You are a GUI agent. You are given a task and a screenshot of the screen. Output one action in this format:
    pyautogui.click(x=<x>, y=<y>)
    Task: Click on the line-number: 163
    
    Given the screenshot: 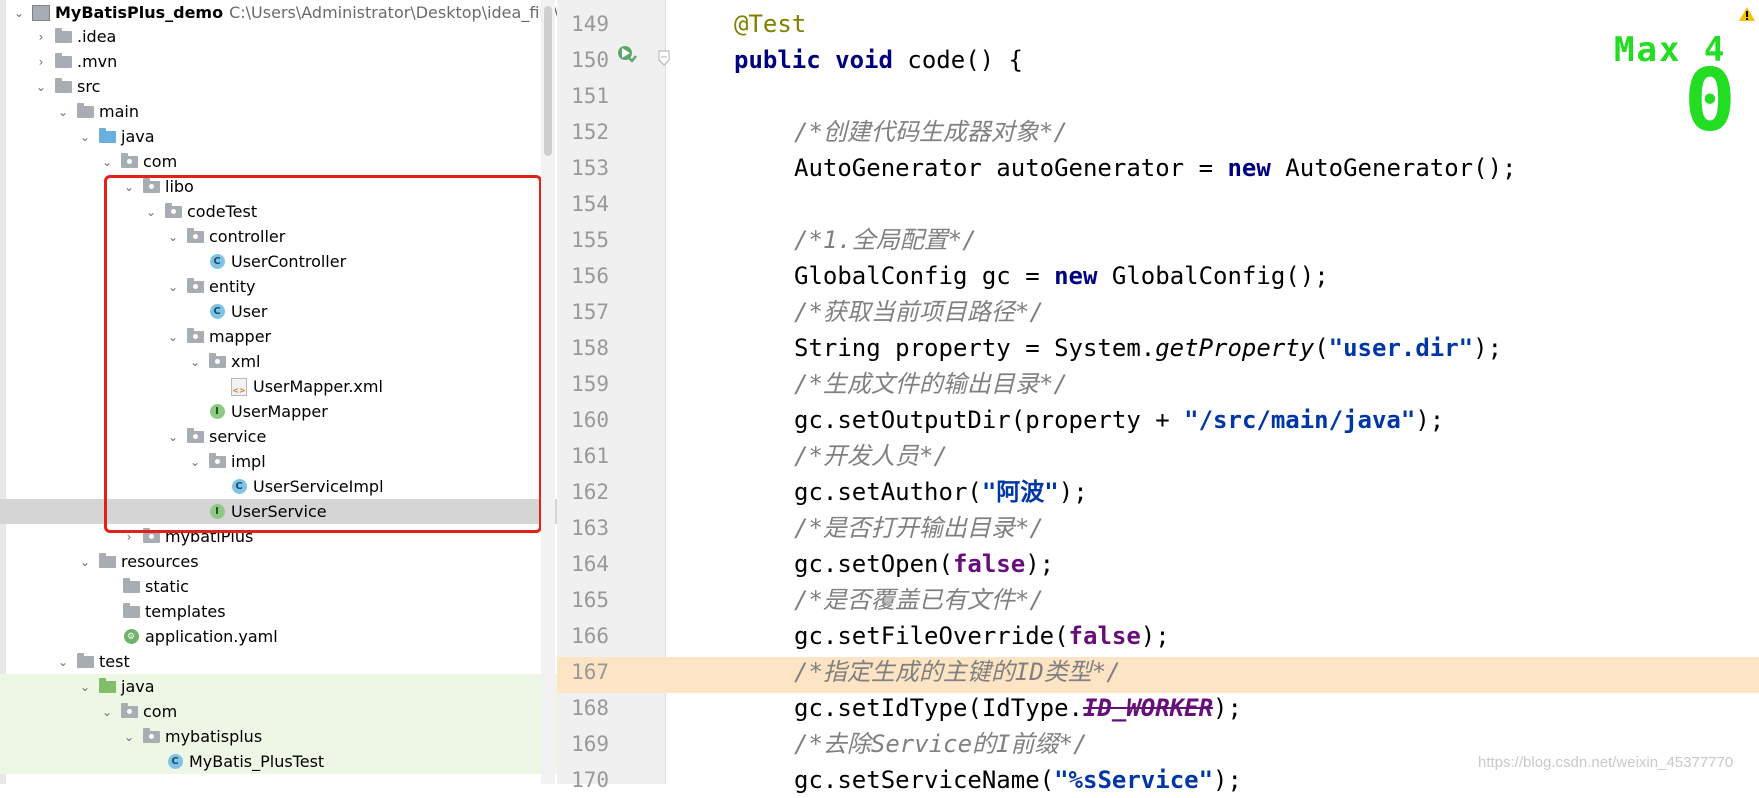 What is the action you would take?
    pyautogui.click(x=590, y=528)
    